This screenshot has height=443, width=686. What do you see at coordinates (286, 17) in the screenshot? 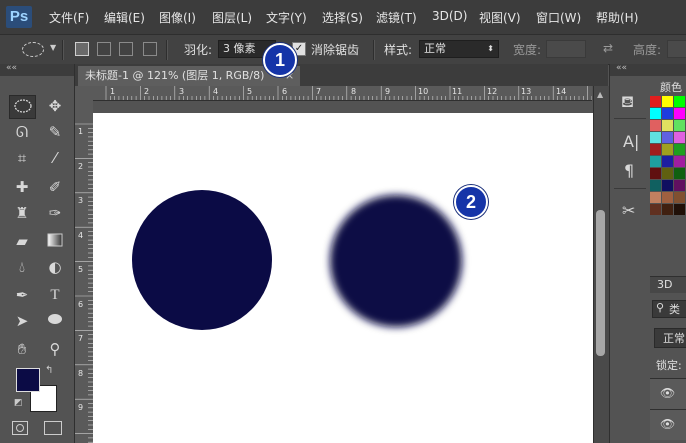
I see `menu-type: 文字(Y)` at bounding box center [286, 17].